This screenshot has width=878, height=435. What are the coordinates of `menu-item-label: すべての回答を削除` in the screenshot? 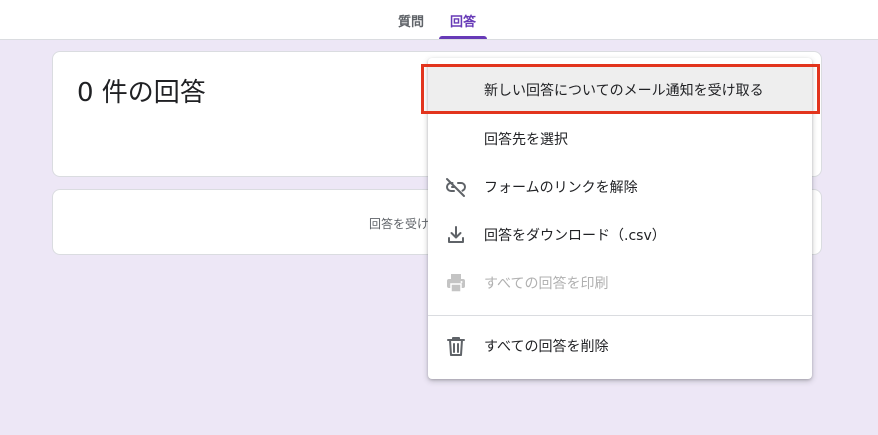 It's located at (546, 347).